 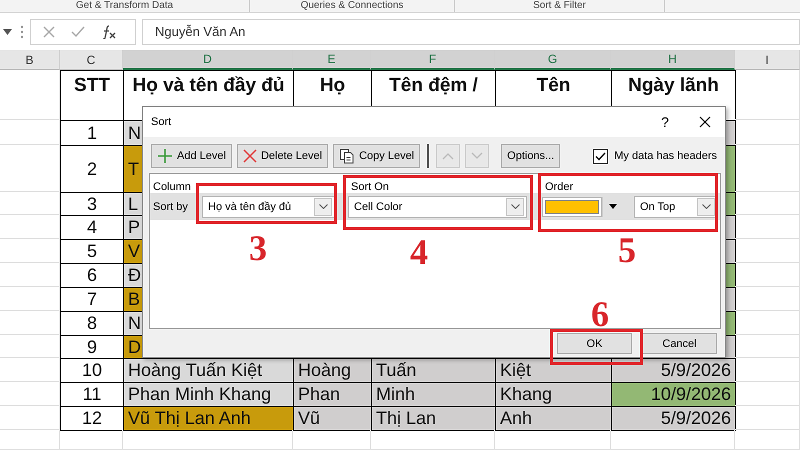 I want to click on function-icon, so click(x=109, y=31).